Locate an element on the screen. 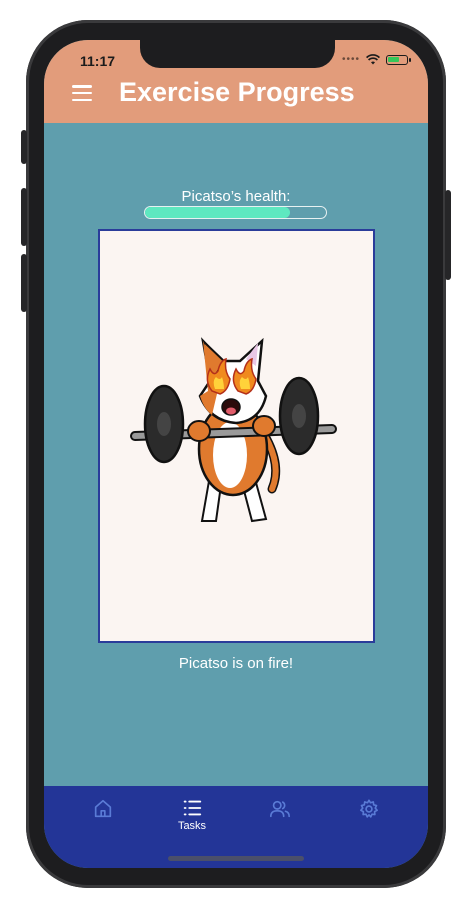 The height and width of the screenshot is (900, 470). cat-lifting-barbell-illustration is located at coordinates (233, 430).